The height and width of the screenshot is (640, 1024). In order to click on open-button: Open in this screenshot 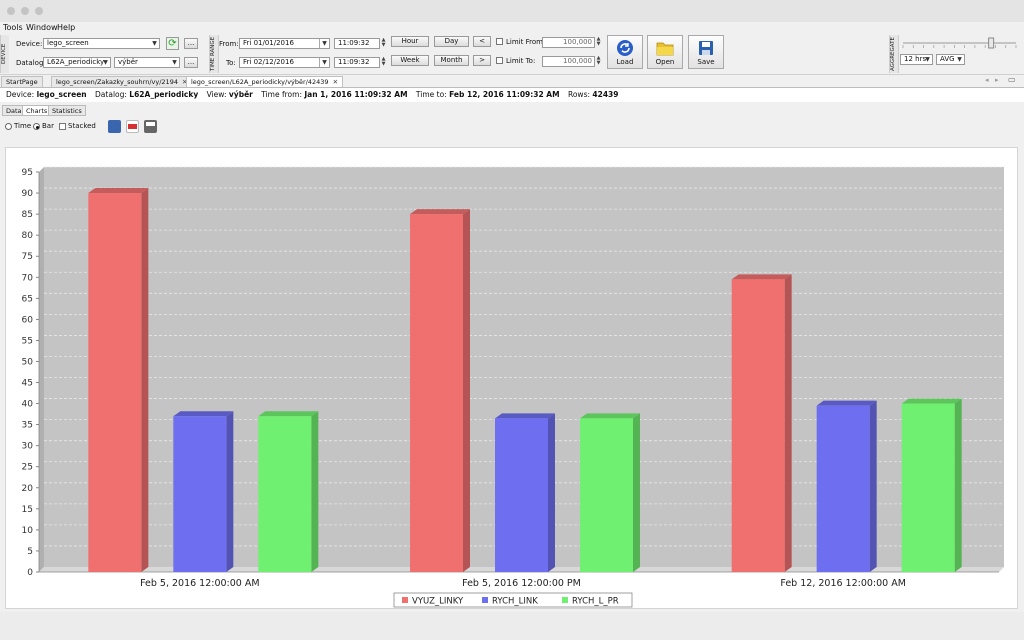, I will do `click(665, 52)`.